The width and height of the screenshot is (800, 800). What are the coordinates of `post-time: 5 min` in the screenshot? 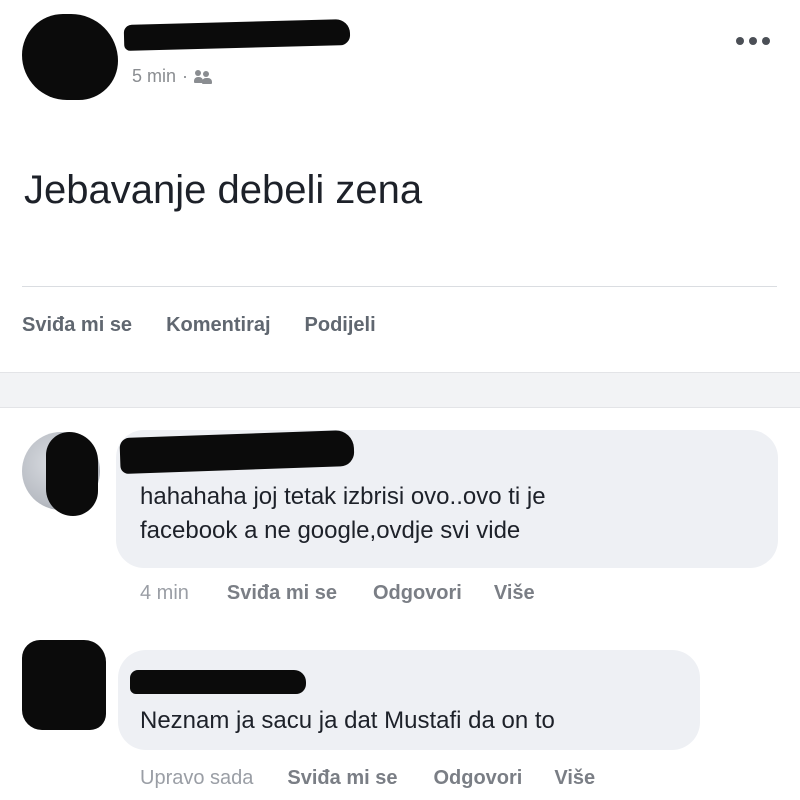 It's located at (154, 76).